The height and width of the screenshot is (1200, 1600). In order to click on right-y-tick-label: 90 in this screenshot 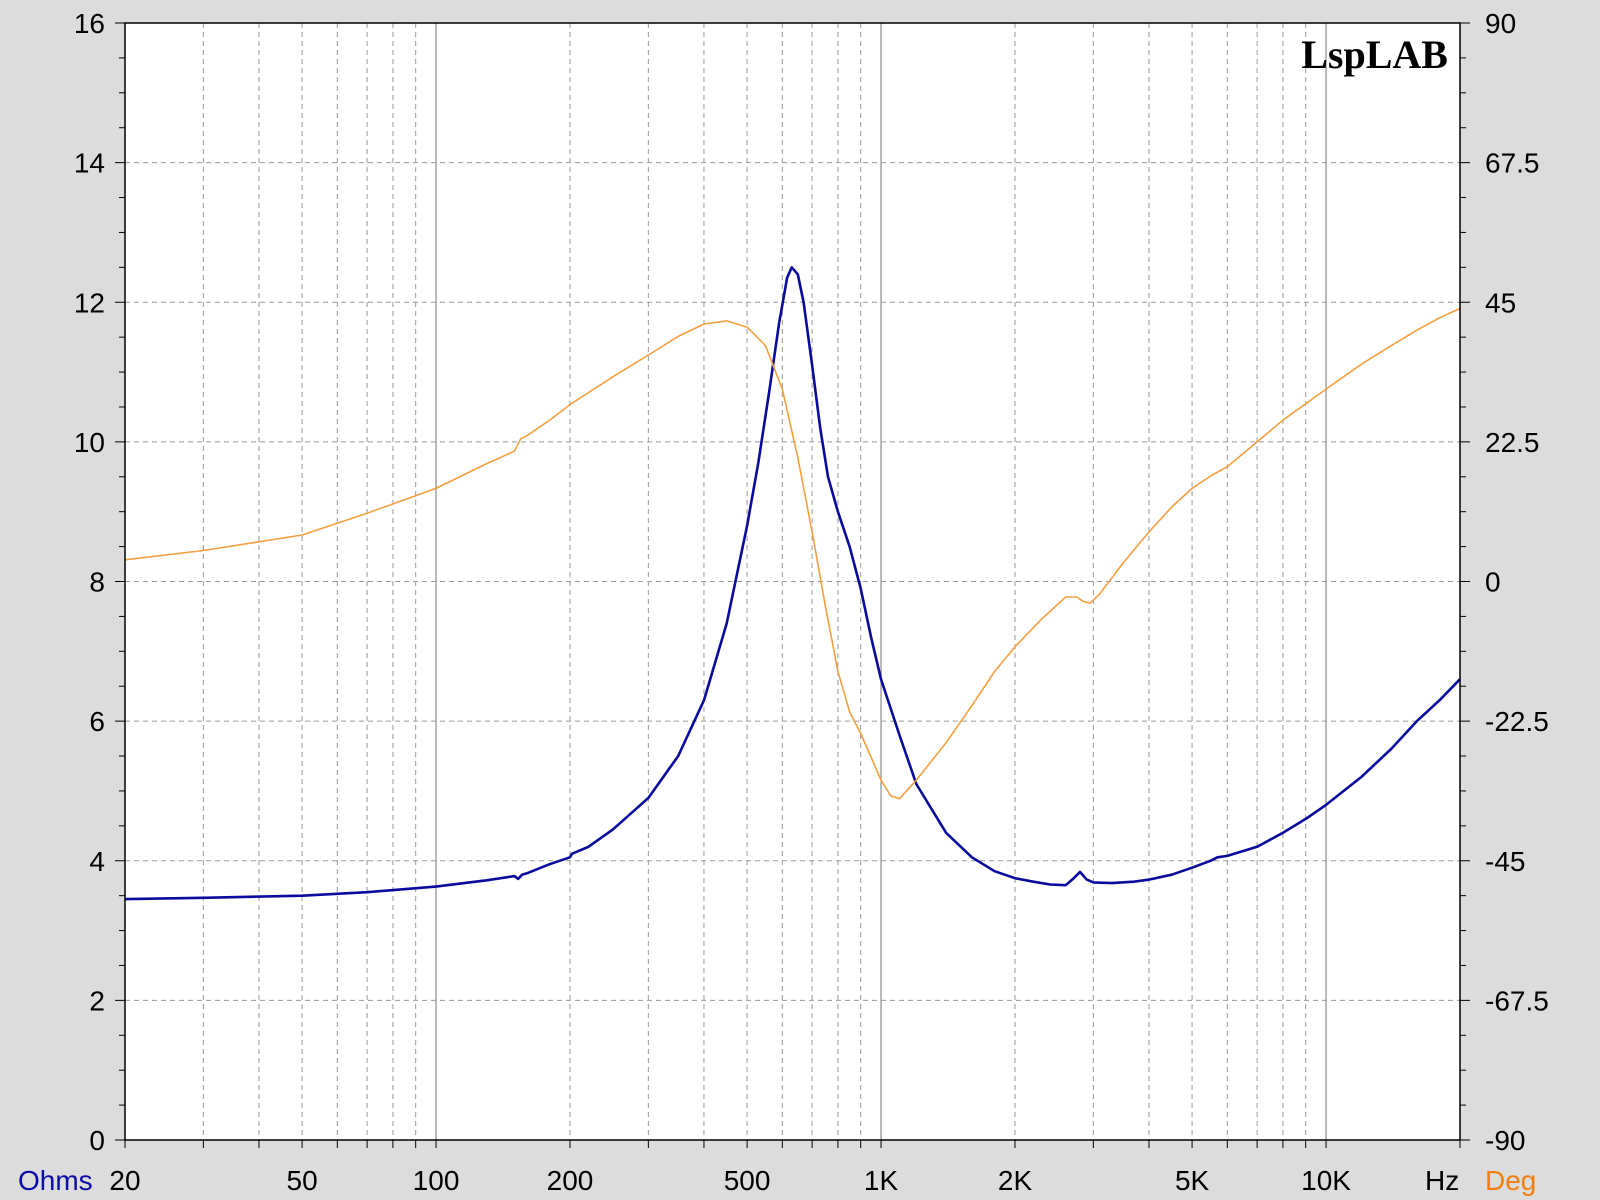, I will do `click(1500, 23)`.